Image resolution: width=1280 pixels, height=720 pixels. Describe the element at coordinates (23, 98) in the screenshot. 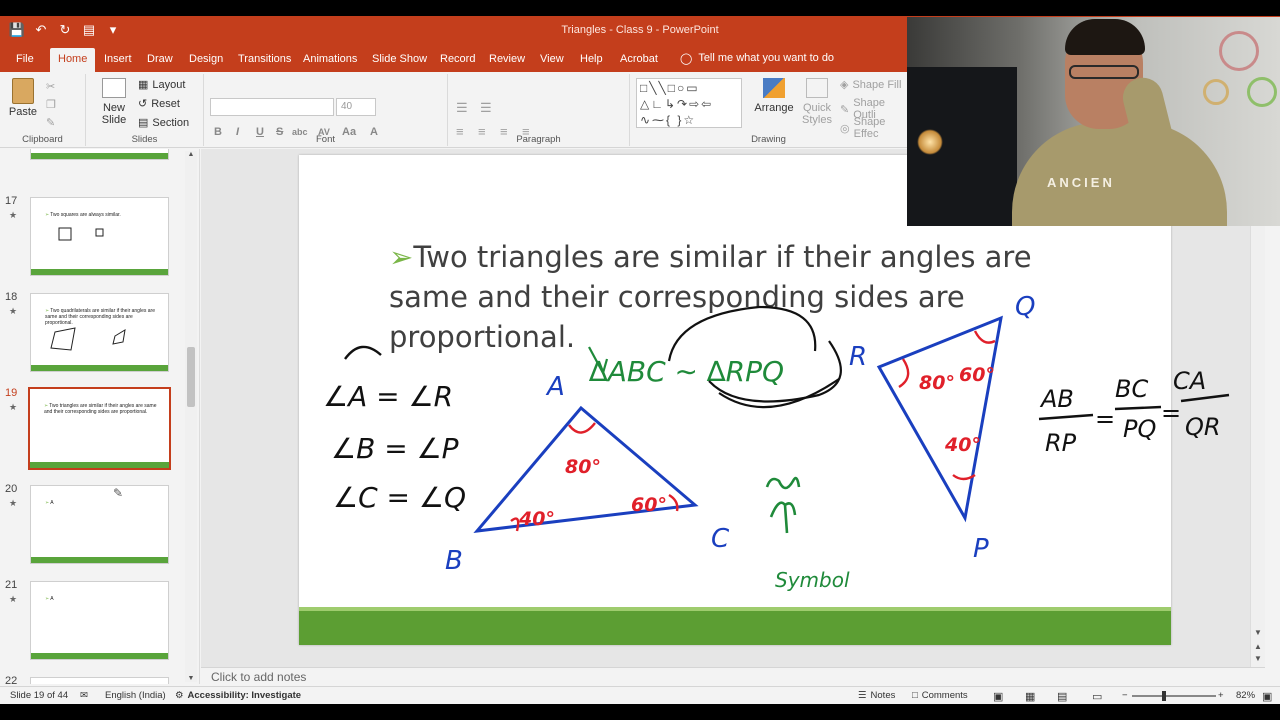

I see `paste-button: Paste` at that location.